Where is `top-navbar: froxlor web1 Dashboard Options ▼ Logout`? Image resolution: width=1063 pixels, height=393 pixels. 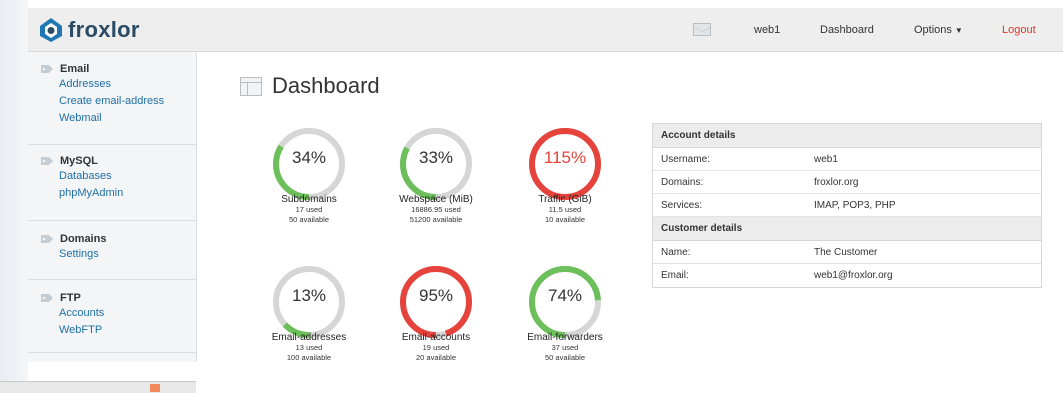
top-navbar: froxlor web1 Dashboard Options ▼ Logout is located at coordinates (545, 30).